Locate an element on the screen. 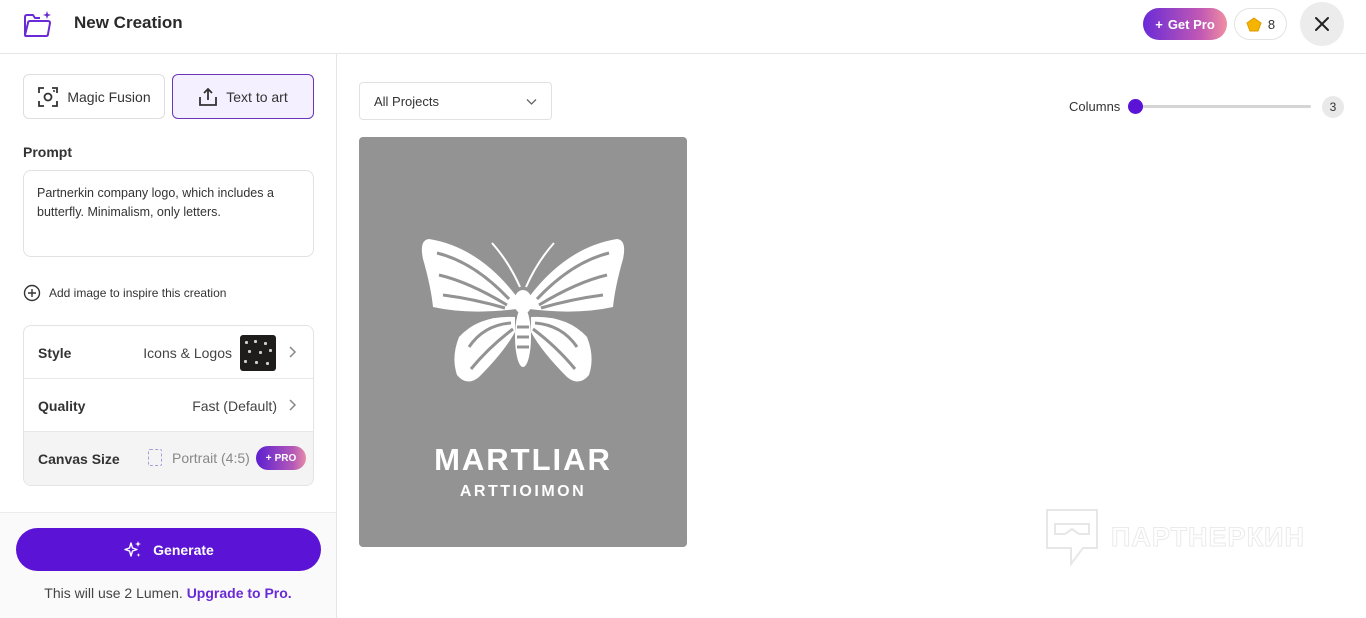  magic-fusion-icon is located at coordinates (48, 96).